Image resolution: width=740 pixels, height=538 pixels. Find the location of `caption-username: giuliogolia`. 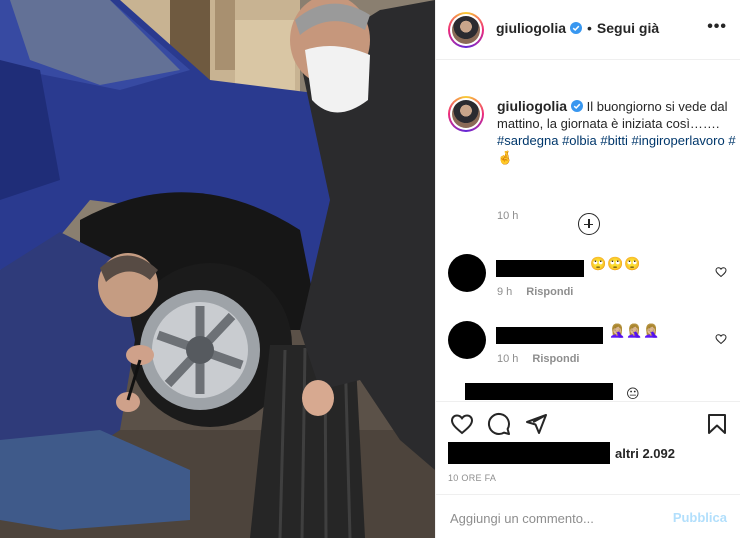

caption-username: giuliogolia is located at coordinates (532, 106).